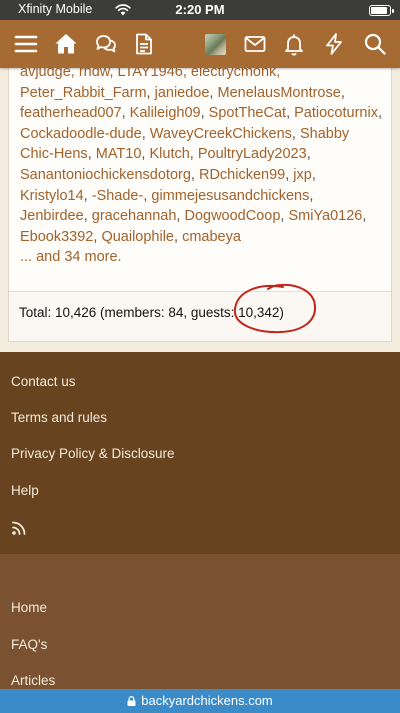 This screenshot has height=713, width=400. What do you see at coordinates (232, 216) in the screenshot?
I see `member-link: DogwoodCoop` at bounding box center [232, 216].